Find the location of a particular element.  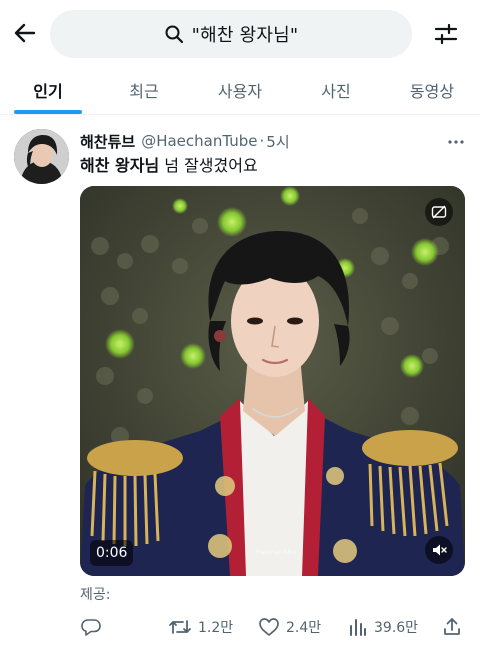

tab-label: 최근 is located at coordinates (144, 91).